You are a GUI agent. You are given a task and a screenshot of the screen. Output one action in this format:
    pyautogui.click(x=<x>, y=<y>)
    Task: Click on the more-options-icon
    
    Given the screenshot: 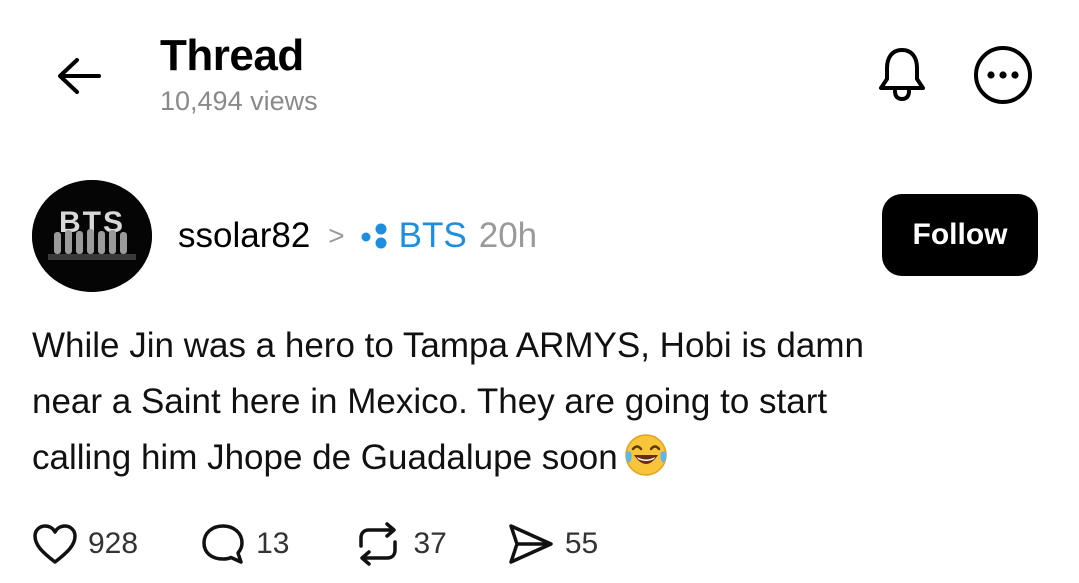 What is the action you would take?
    pyautogui.click(x=1003, y=75)
    